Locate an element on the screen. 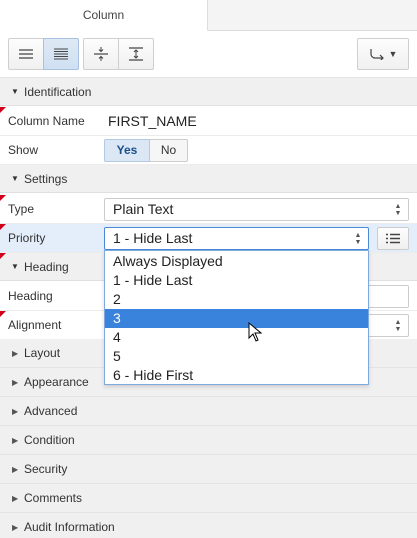 Image resolution: width=417 pixels, height=538 pixels. group-settings: ▼ Settings is located at coordinates (208, 179).